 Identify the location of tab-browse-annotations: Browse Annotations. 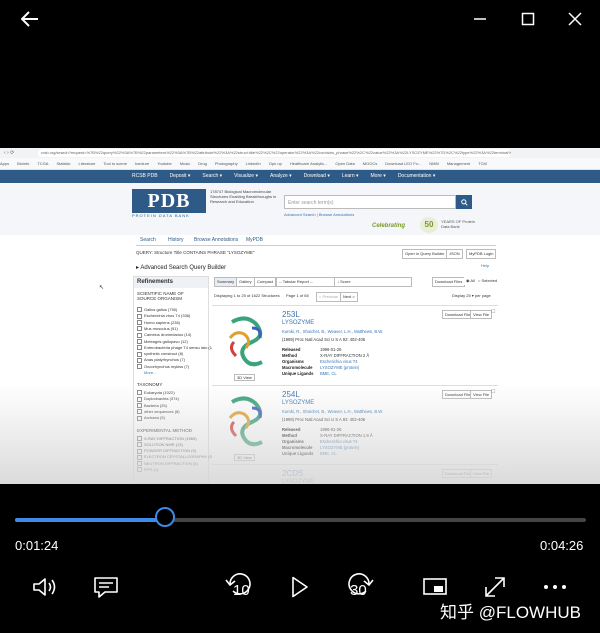
(216, 240).